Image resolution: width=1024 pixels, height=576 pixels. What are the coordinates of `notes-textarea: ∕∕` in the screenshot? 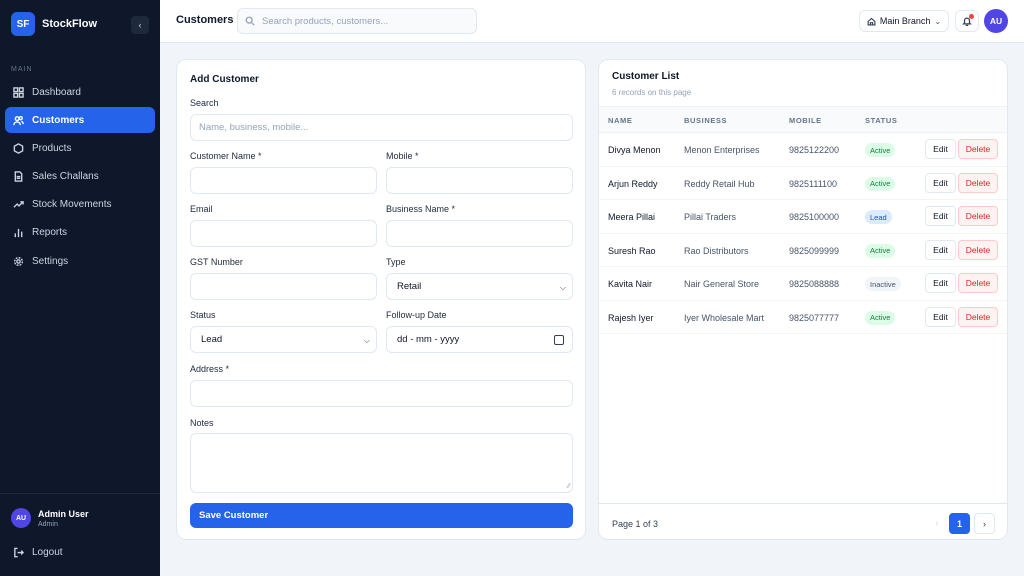 It's located at (381, 463).